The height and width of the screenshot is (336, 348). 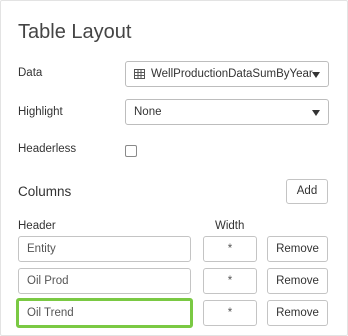 I want to click on width-column-label: Width, so click(x=230, y=226).